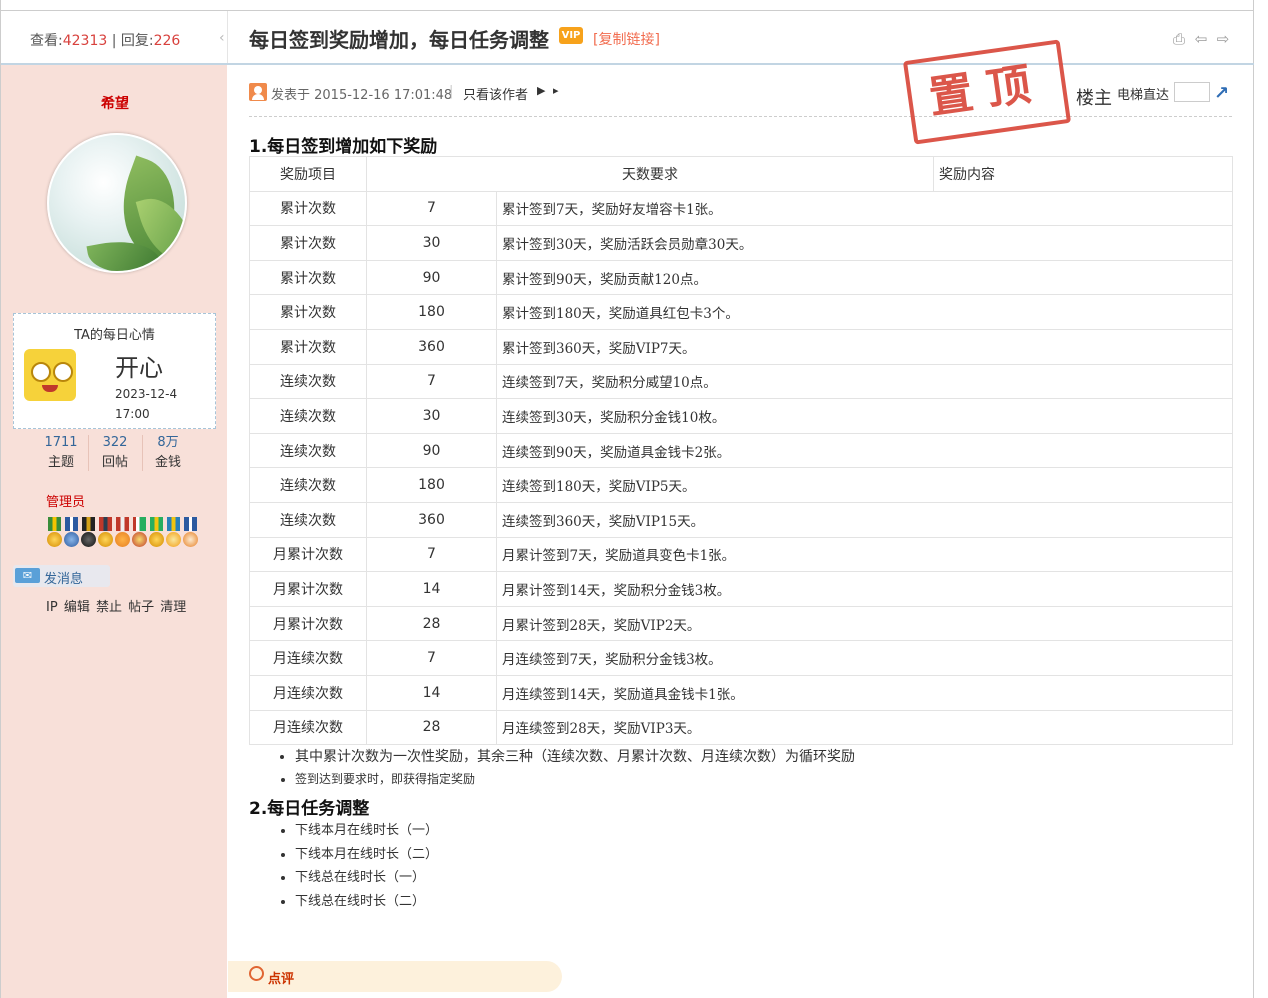  Describe the element at coordinates (137, 41) in the screenshot. I see `replies-label: 回复:` at that location.